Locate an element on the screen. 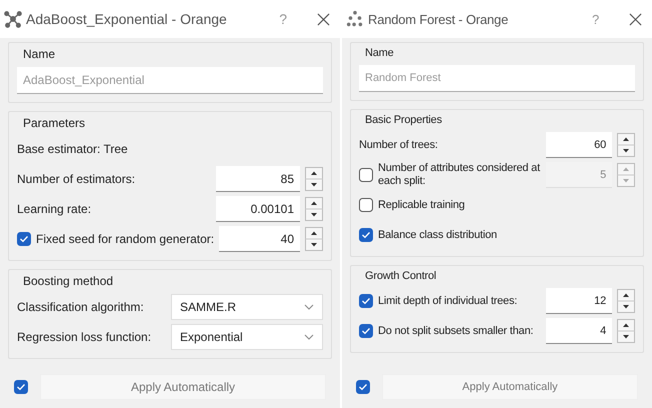 This screenshot has width=652, height=408. window-title: Random Forest - Orange is located at coordinates (439, 19).